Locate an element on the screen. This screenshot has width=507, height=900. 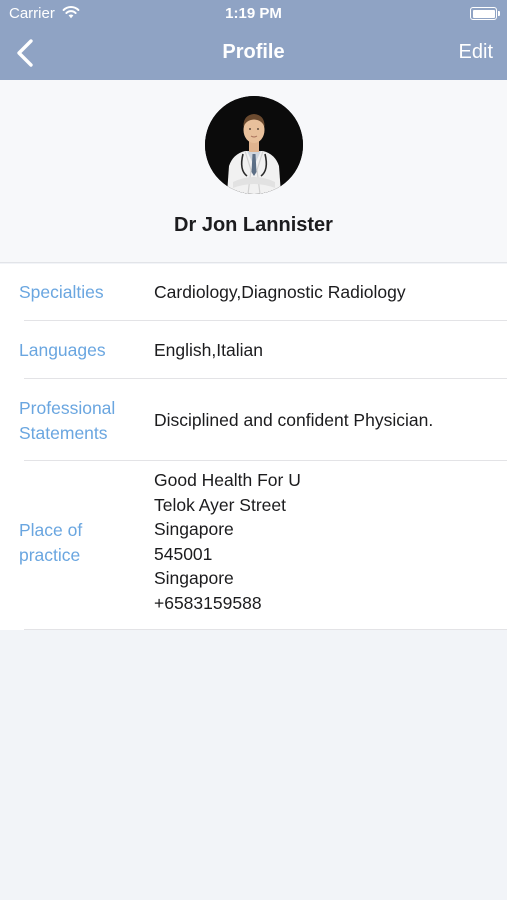
clock: 1:19 PM is located at coordinates (253, 13).